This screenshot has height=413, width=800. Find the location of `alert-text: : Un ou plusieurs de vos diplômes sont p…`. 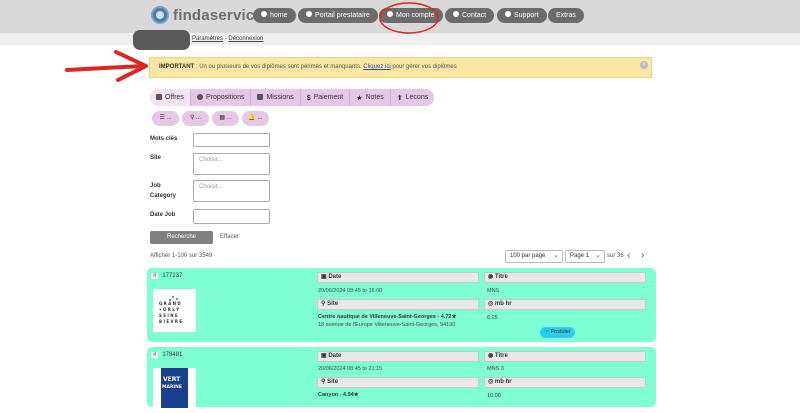

alert-text: : Un ou plusieurs de vos diplômes sont p… is located at coordinates (279, 67).